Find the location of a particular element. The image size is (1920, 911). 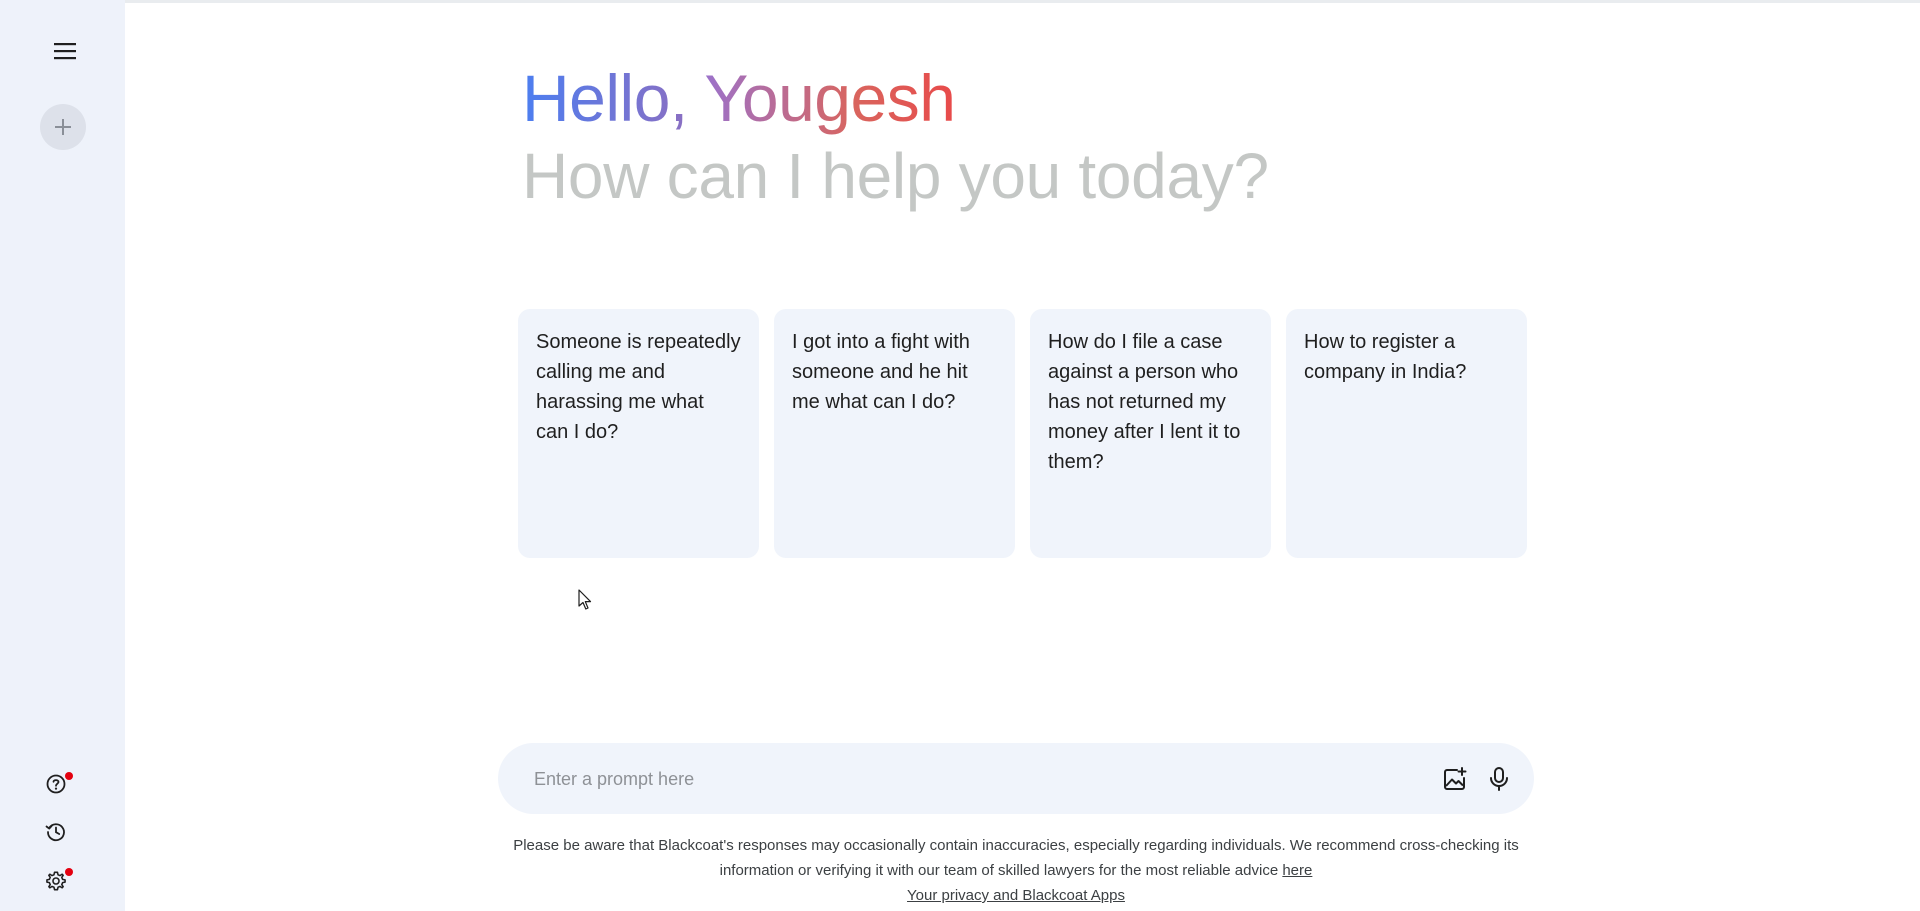

microphone-icon is located at coordinates (1499, 779).